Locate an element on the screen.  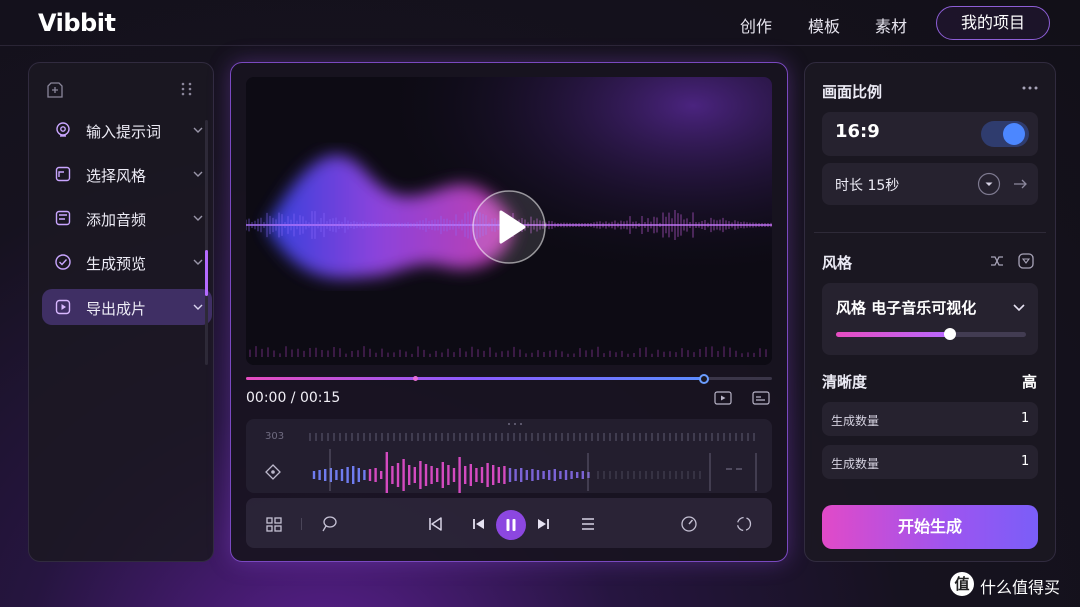
duration-label: 时长 15秒 is located at coordinates (867, 186).